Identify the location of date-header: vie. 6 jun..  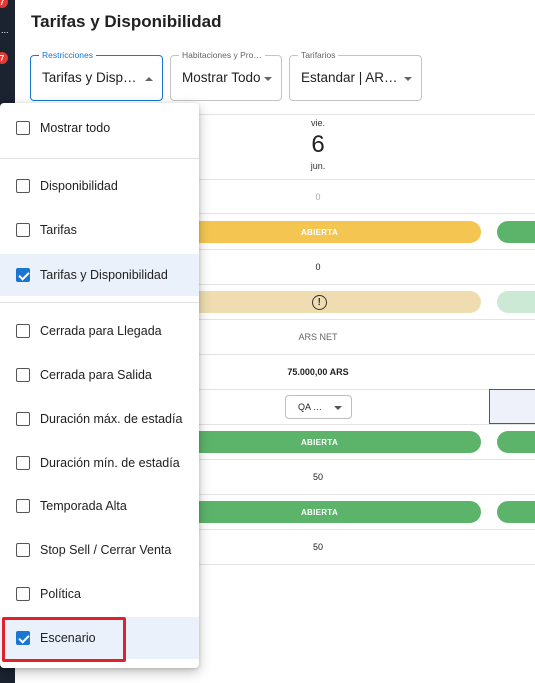
(318, 144).